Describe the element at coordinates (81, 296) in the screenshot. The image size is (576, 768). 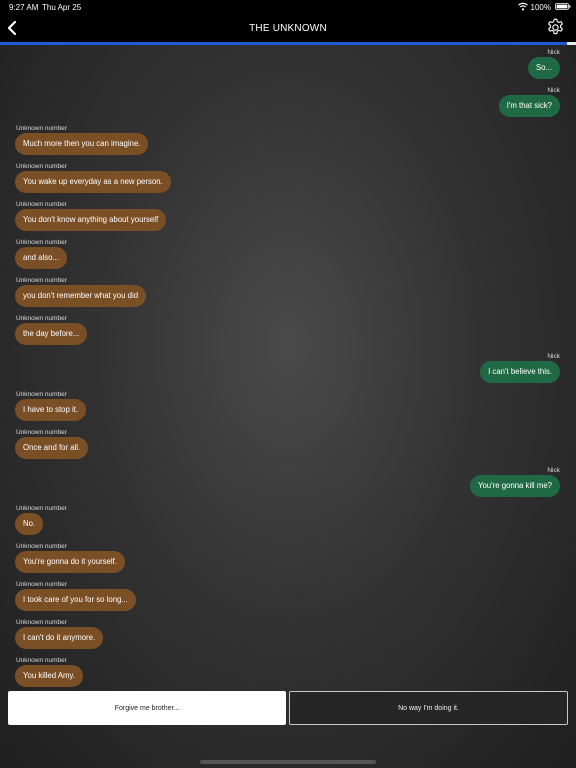
I see `incoming-message-bubble: you don't remember what you did` at that location.